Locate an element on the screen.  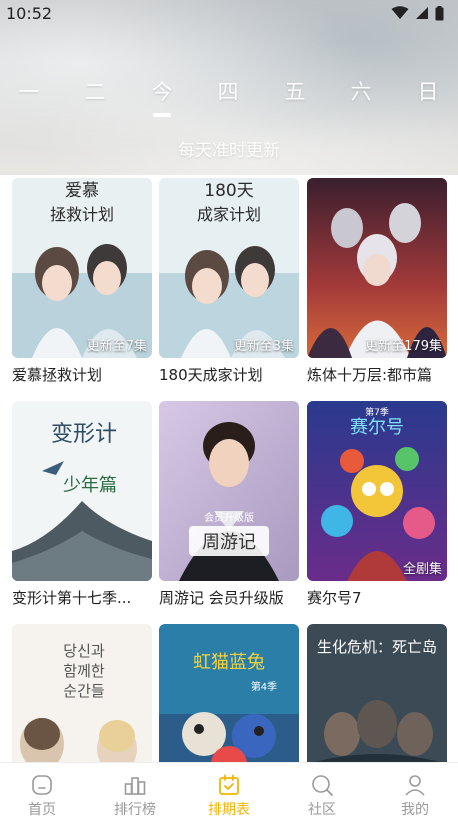
nav-schedule: 排期表 is located at coordinates (229, 791).